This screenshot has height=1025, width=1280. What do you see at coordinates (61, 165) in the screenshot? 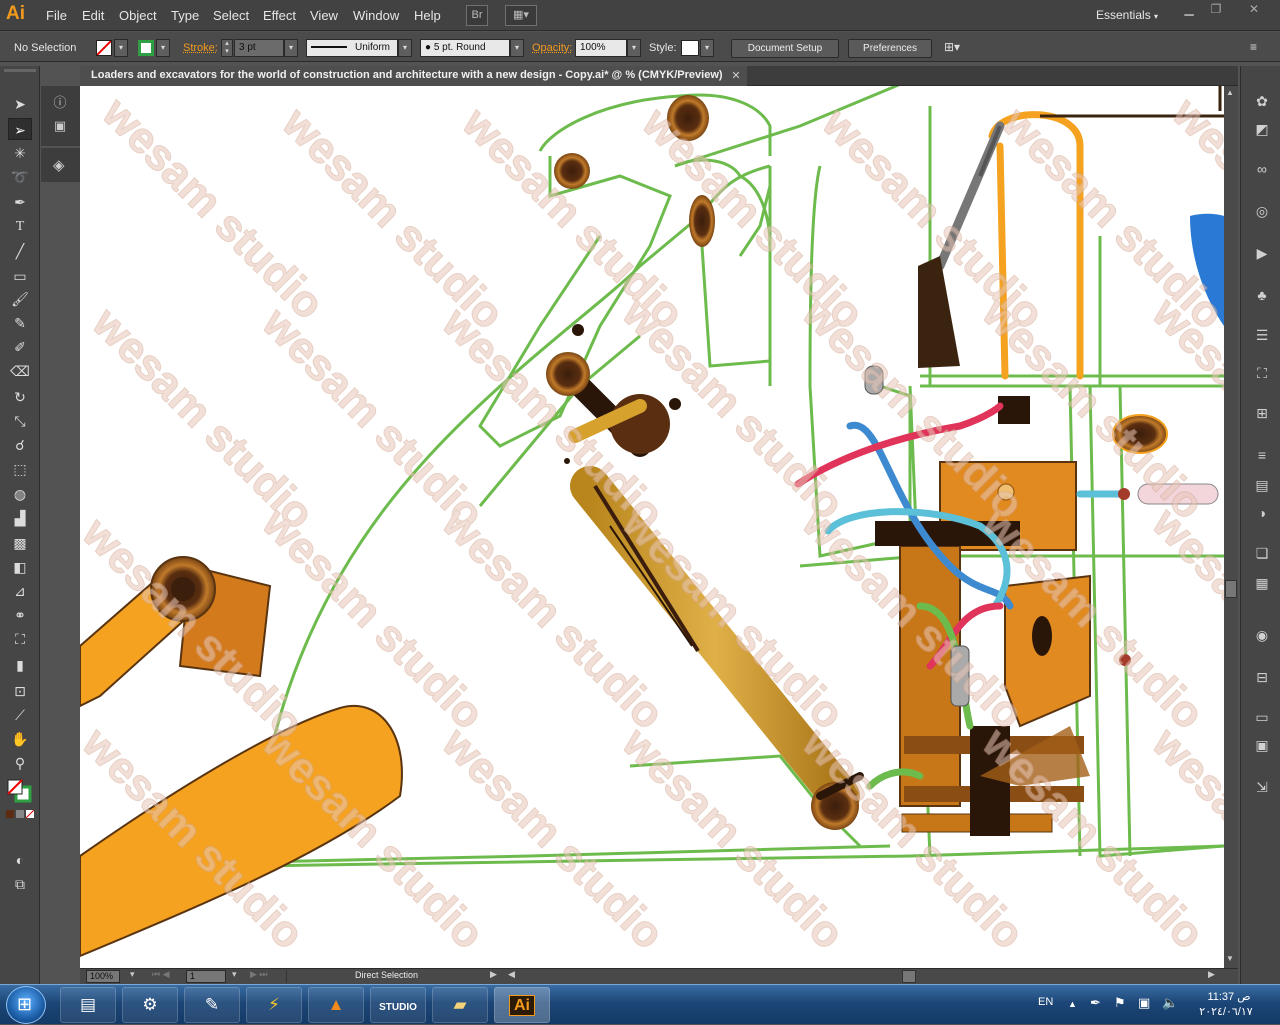
I see `layers-panel-button: ◈` at bounding box center [61, 165].